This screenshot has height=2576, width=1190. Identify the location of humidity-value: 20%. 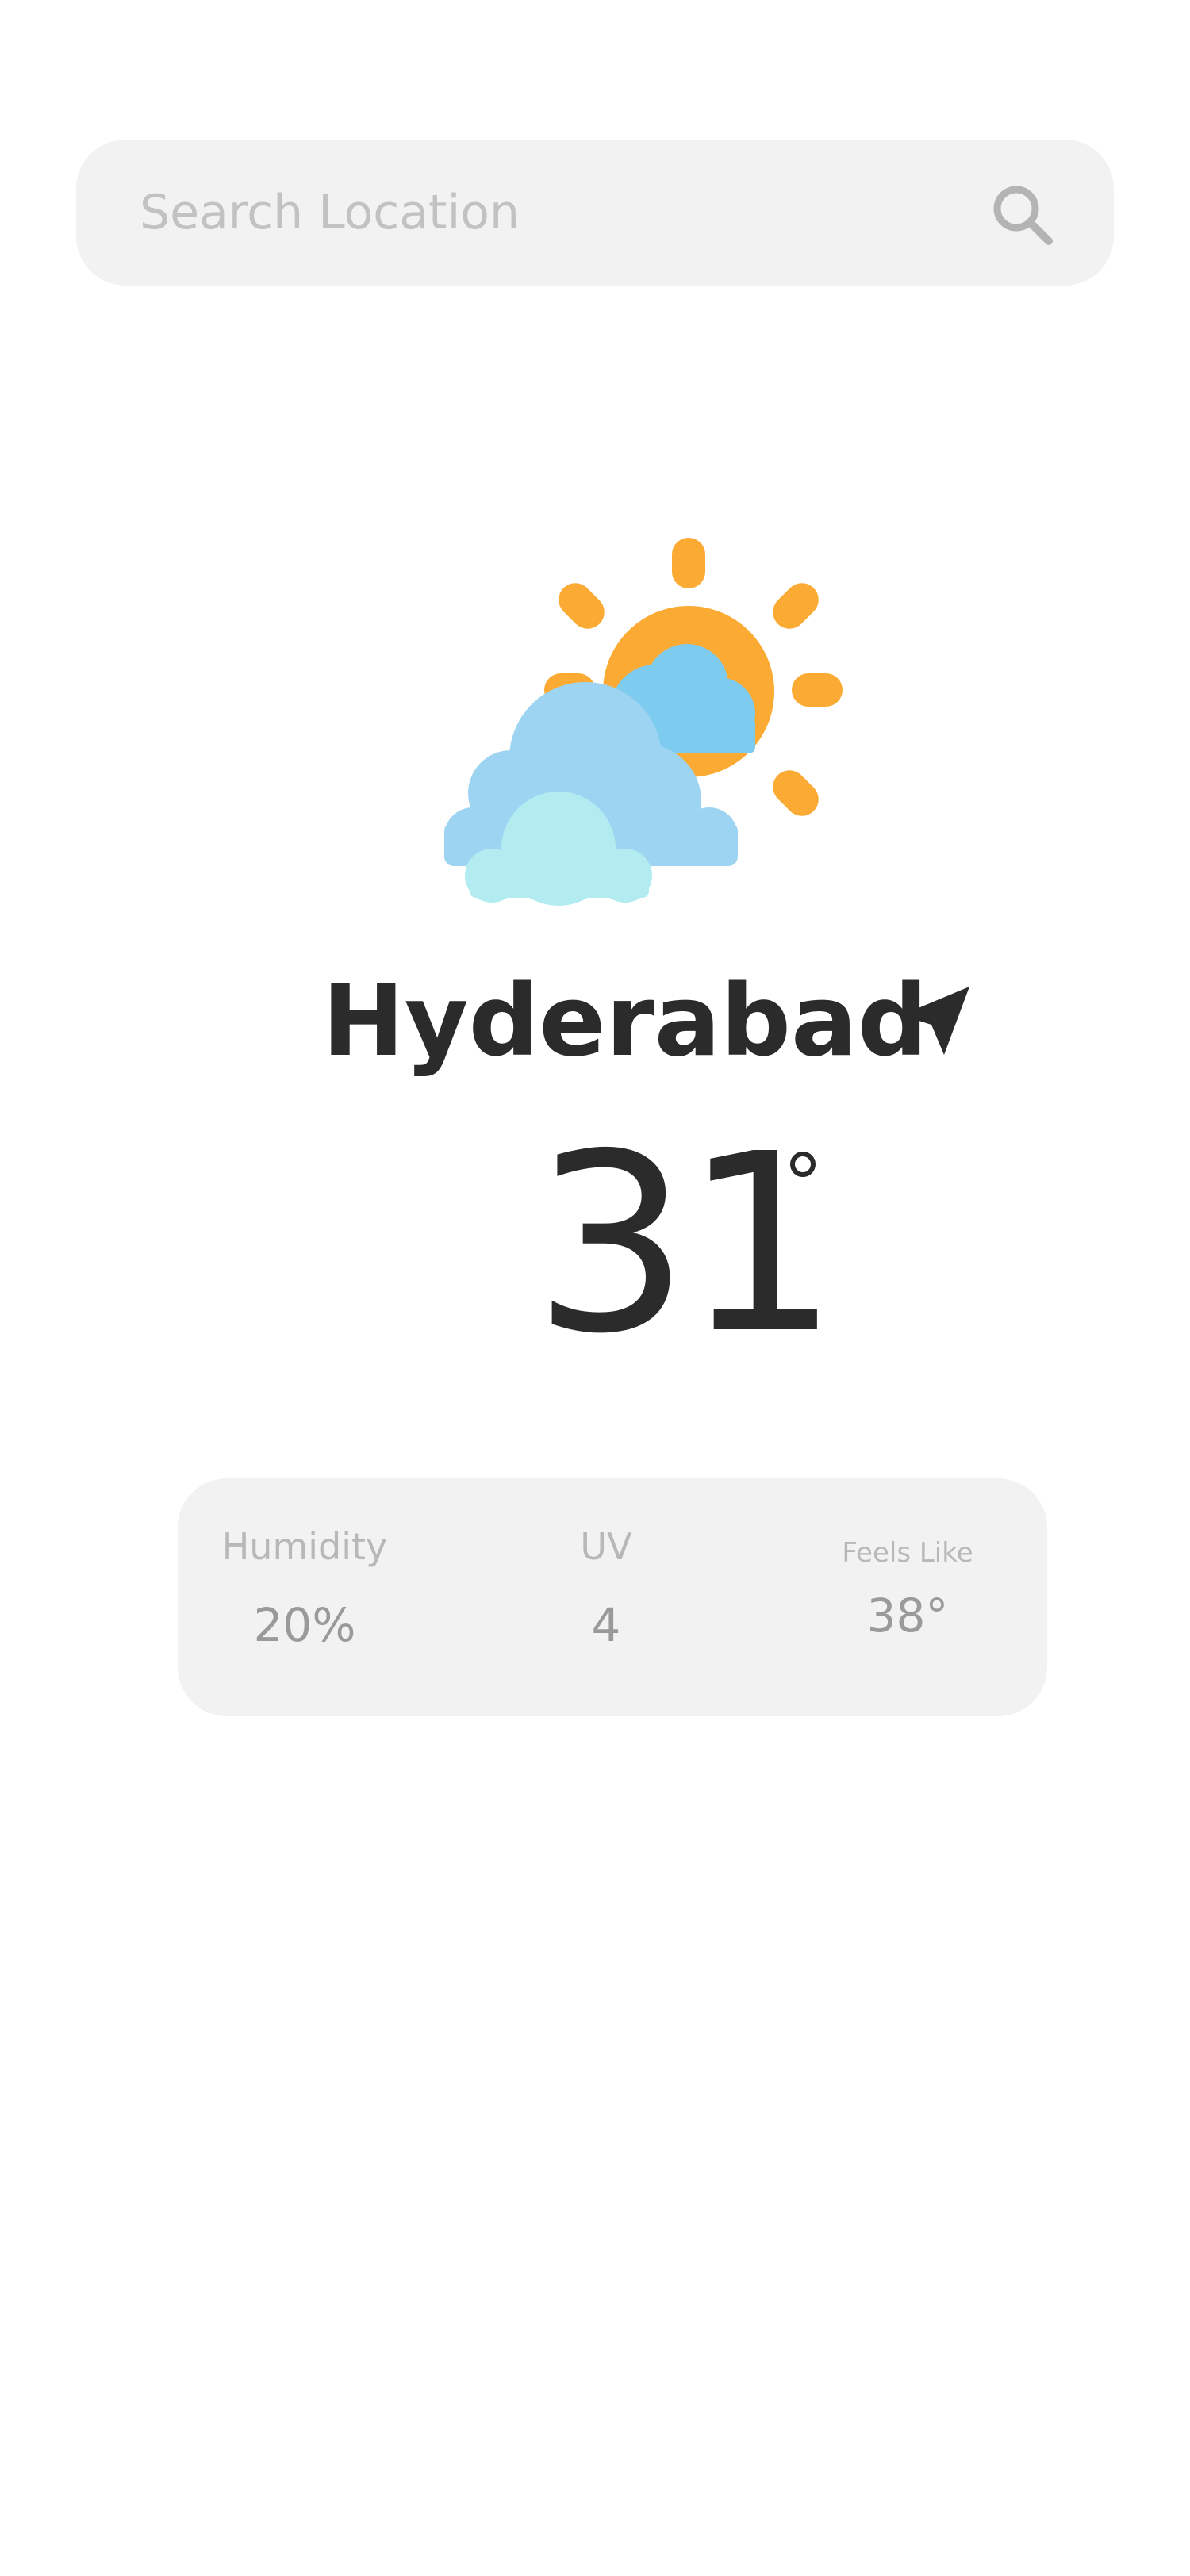
(304, 1625).